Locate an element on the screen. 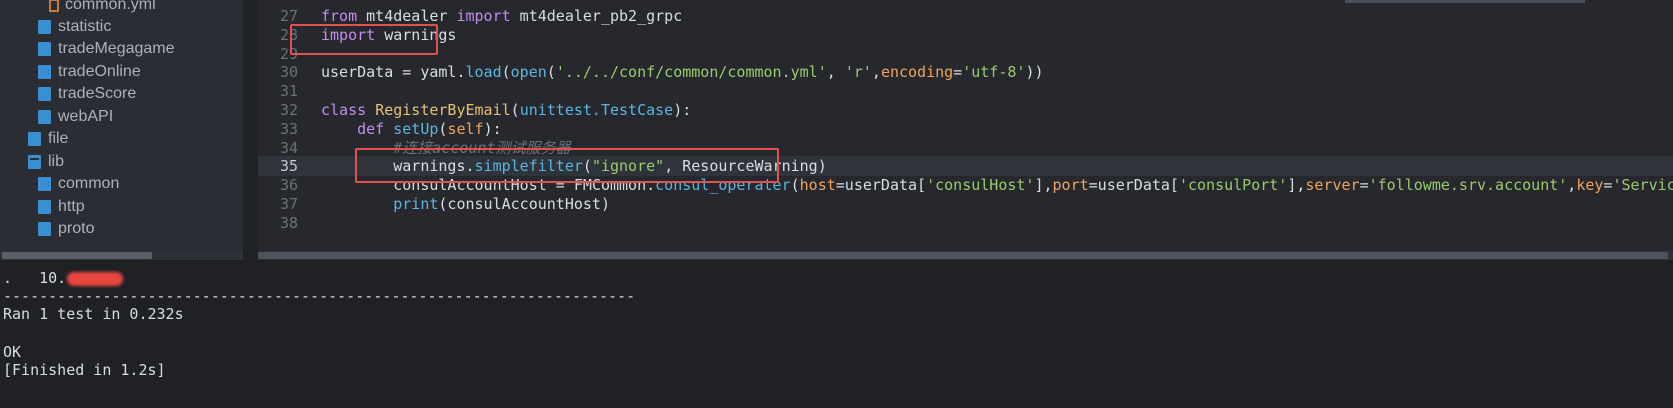 The image size is (1673, 408). code-token: userData = yaml. is located at coordinates (393, 72).